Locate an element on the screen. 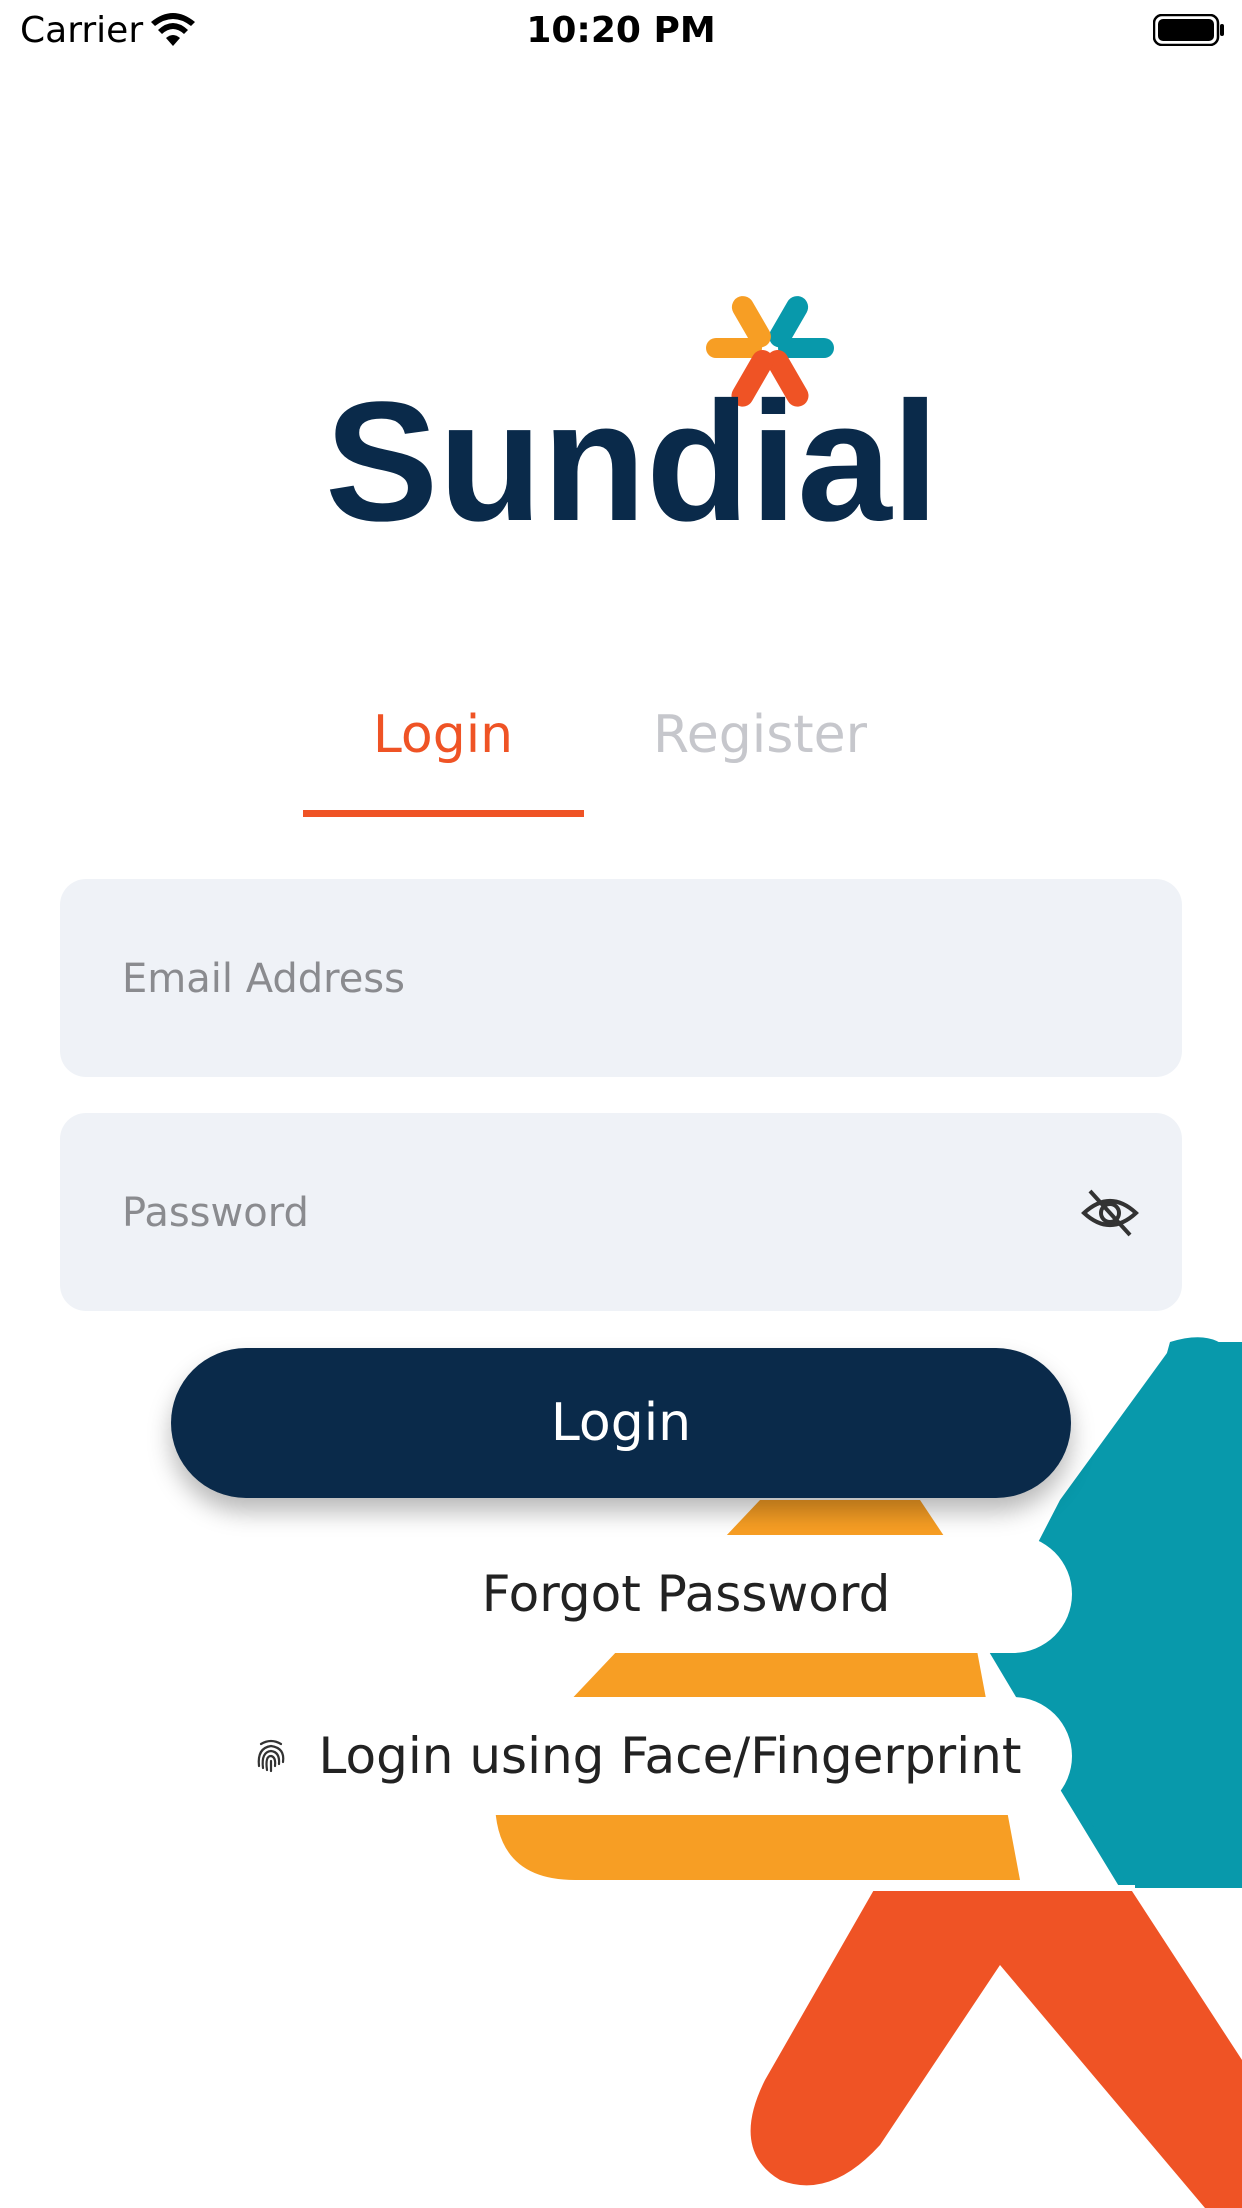 The width and height of the screenshot is (1242, 2208). forgot-password-label: Forgot Password is located at coordinates (686, 1594).